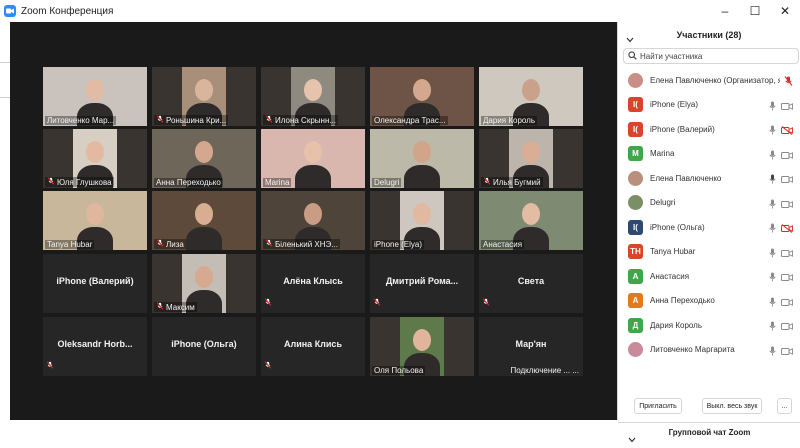  I want to click on video-tile: Tanya Hubar, so click(95, 220).